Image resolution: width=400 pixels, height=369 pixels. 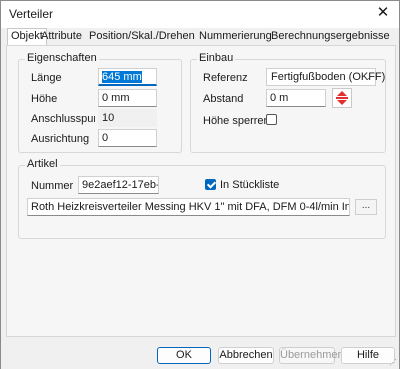 What do you see at coordinates (296, 98) in the screenshot?
I see `abstand-input: 0 m` at bounding box center [296, 98].